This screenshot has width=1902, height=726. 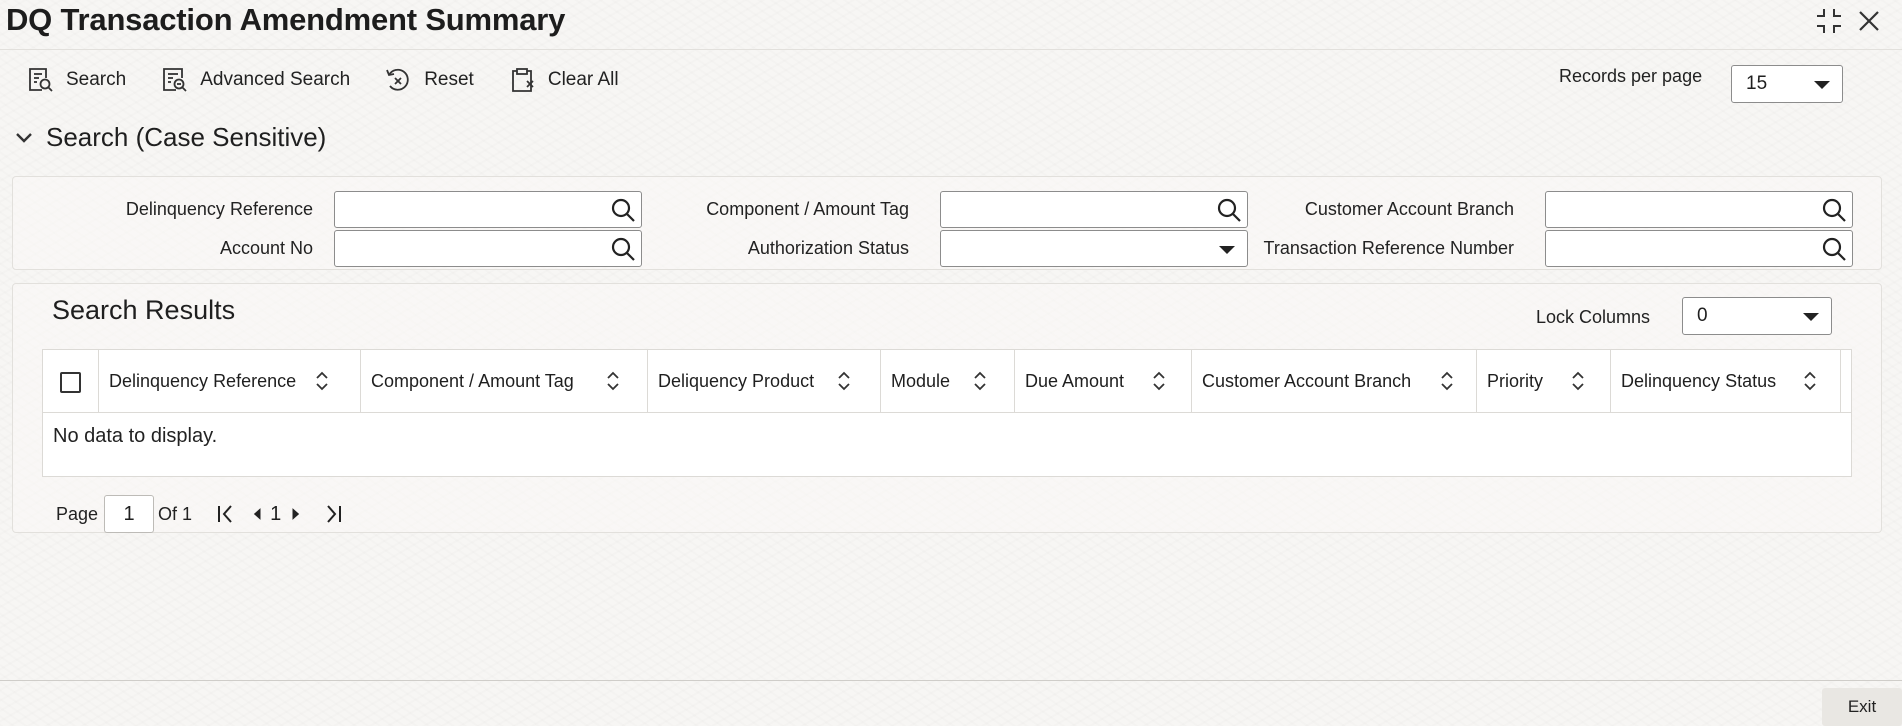 What do you see at coordinates (129, 514) in the screenshot?
I see `page-number-input: 1` at bounding box center [129, 514].